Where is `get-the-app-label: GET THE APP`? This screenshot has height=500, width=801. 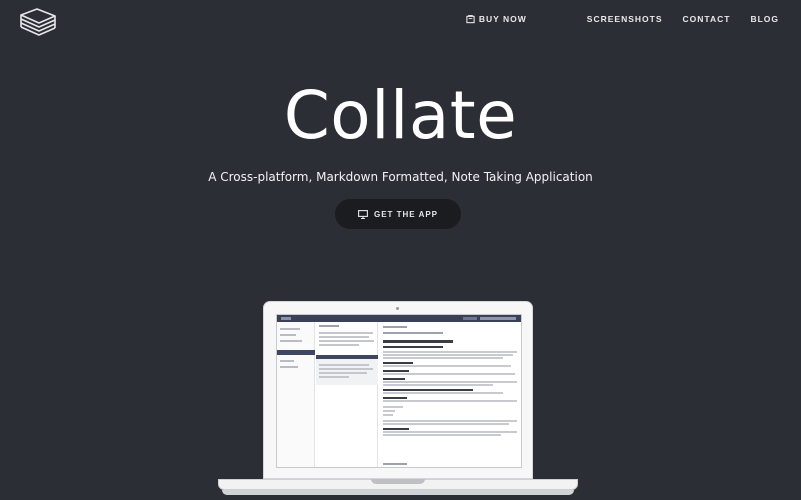
get-the-app-label: GET THE APP is located at coordinates (406, 214).